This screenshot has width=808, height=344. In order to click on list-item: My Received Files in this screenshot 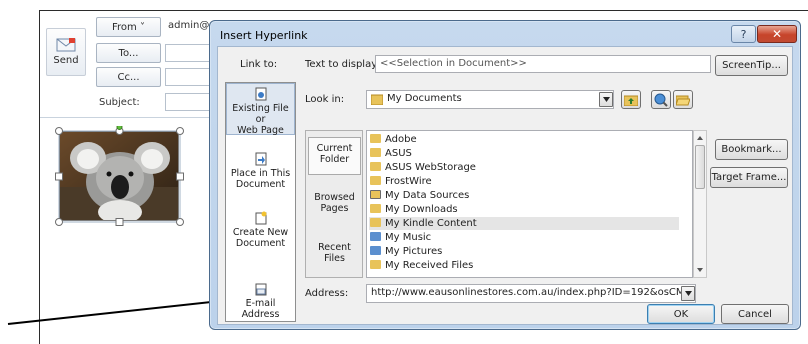, I will do `click(524, 265)`.